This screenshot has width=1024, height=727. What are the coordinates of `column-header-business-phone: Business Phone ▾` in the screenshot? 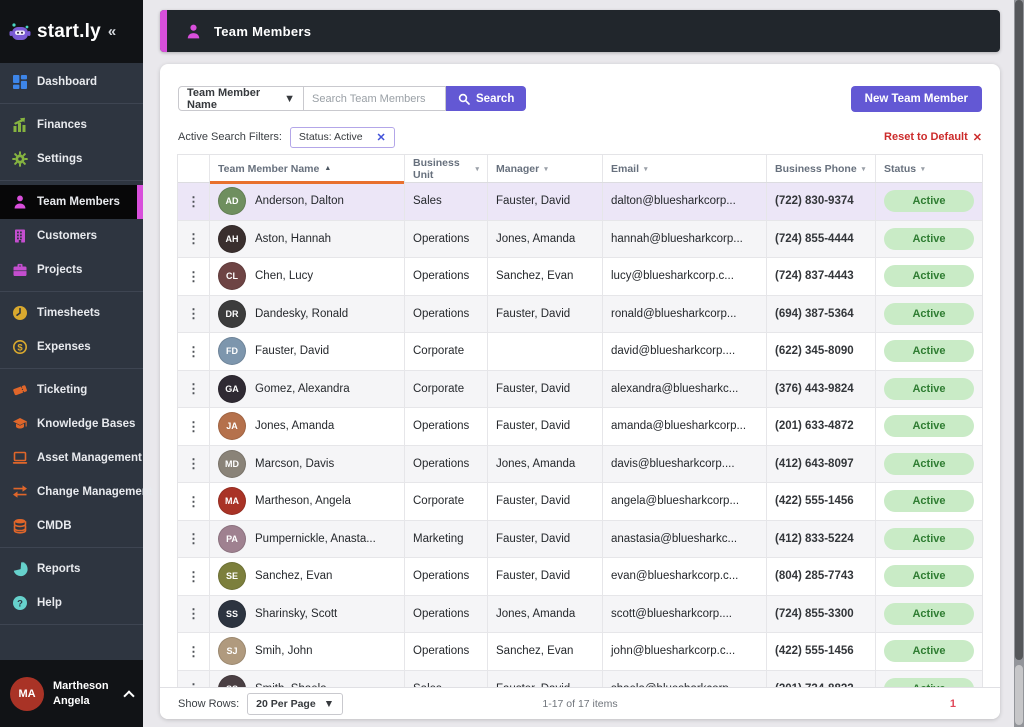 It's located at (820, 168).